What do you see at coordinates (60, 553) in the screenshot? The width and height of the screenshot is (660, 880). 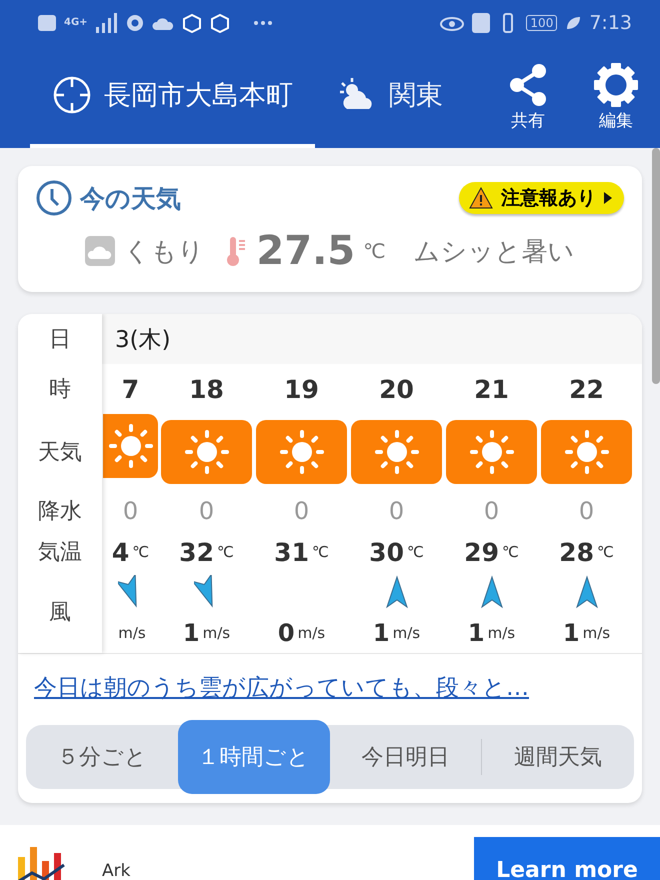 I see `row-label: 気温` at bounding box center [60, 553].